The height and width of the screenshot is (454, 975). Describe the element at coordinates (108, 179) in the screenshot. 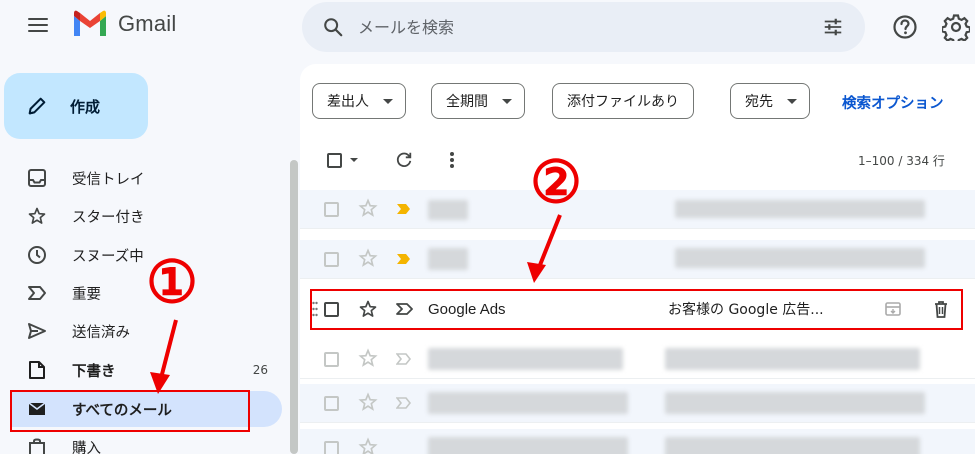

I see `sidebar-item-label: 受信トレイ` at that location.